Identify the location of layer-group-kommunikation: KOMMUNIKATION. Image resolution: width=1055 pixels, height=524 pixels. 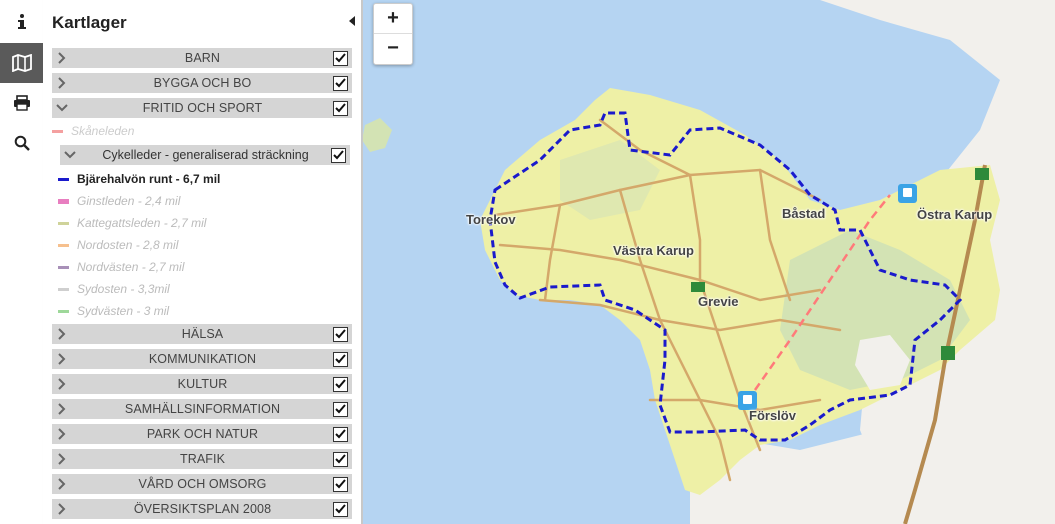
(202, 359).